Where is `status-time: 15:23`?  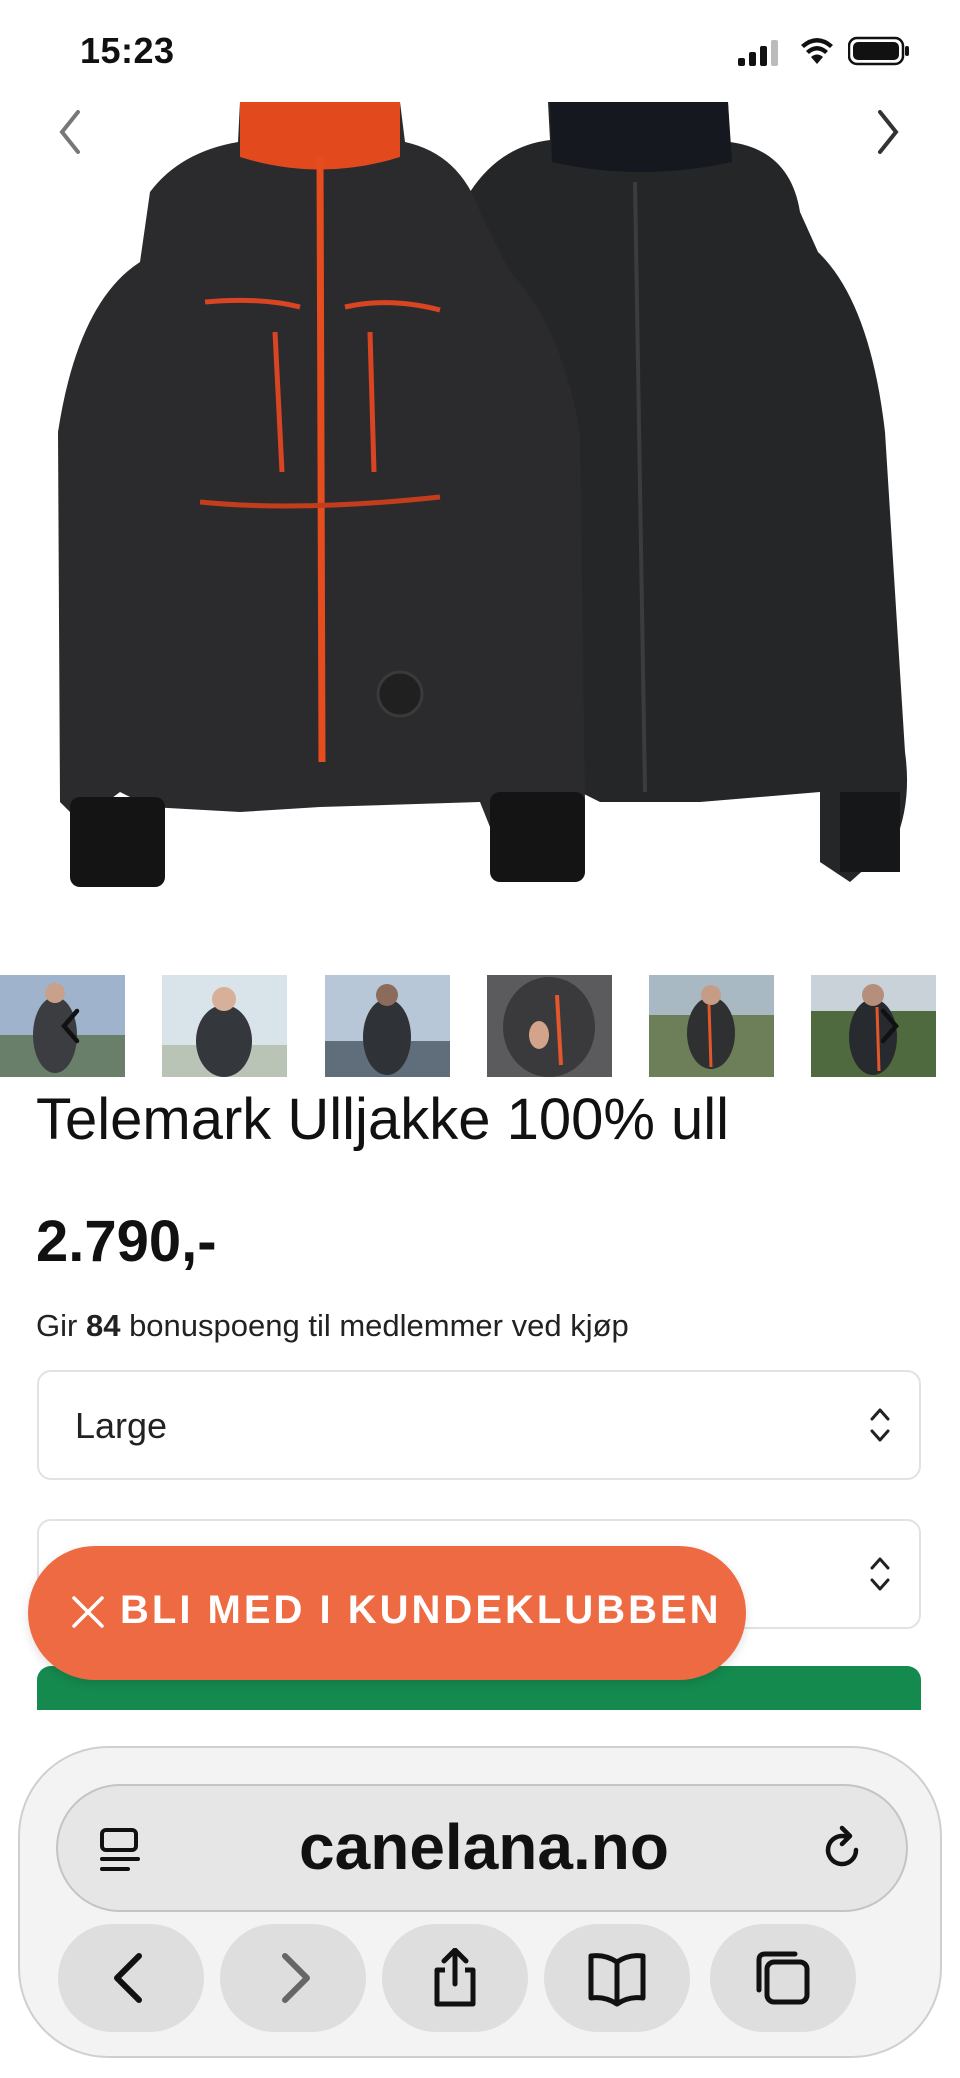
status-time: 15:23 is located at coordinates (127, 50).